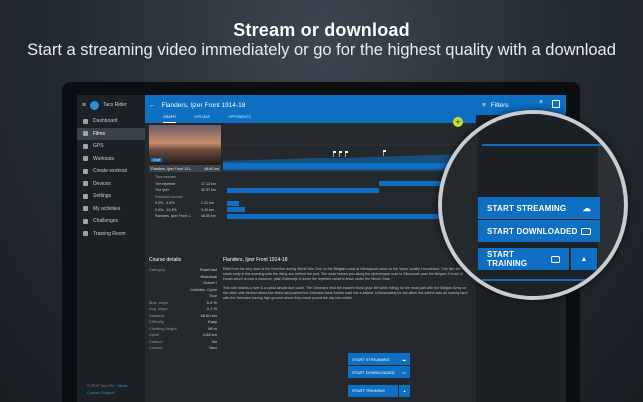 Image resolution: width=643 pixels, height=402 pixels. I want to click on film-tabs: GRAPH GPS MAP OPPONENTS, so click(310, 119).